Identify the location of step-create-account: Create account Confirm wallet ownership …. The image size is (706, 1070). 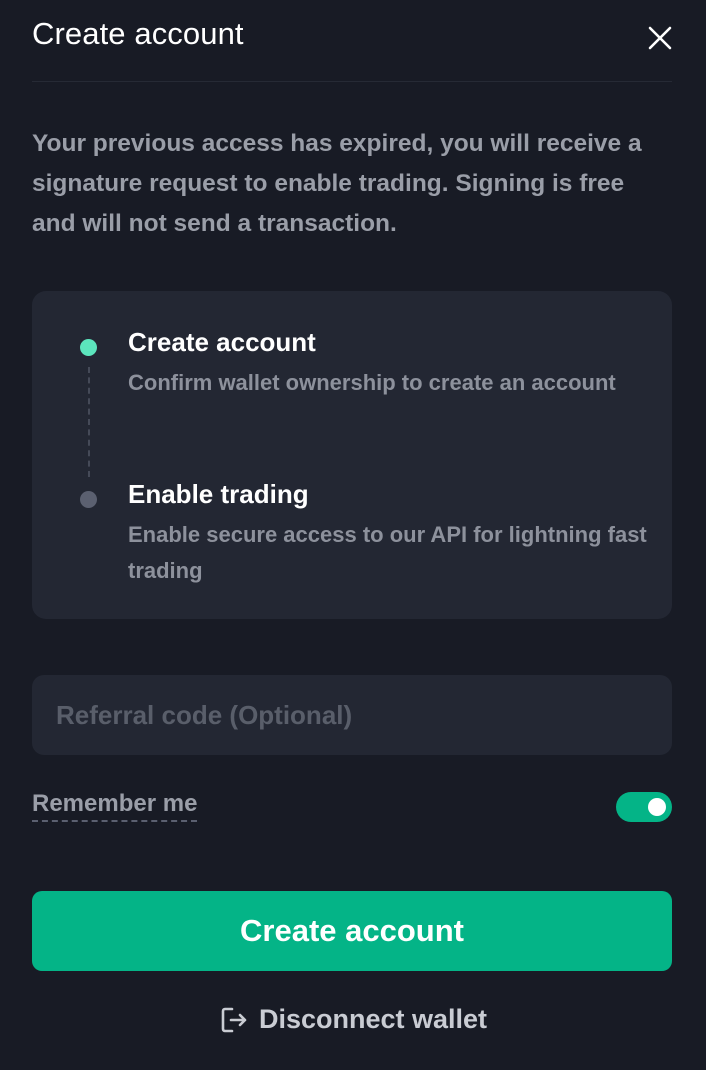
(388, 363).